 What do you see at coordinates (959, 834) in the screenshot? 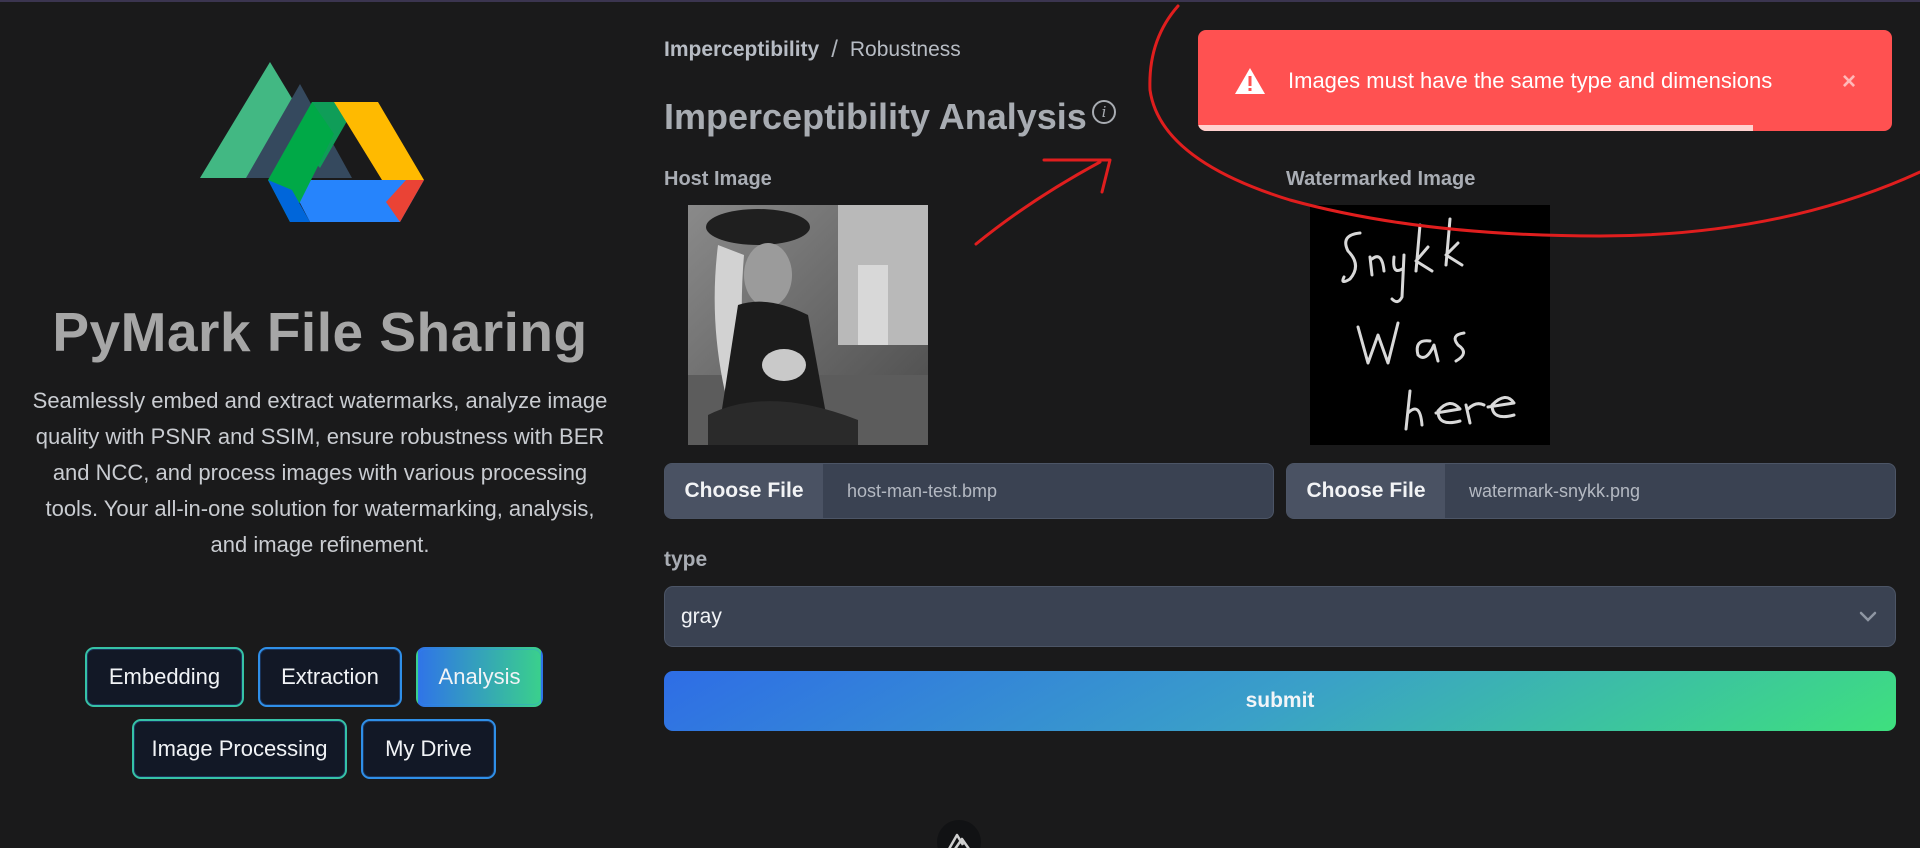
I see `floating-logo-icon` at bounding box center [959, 834].